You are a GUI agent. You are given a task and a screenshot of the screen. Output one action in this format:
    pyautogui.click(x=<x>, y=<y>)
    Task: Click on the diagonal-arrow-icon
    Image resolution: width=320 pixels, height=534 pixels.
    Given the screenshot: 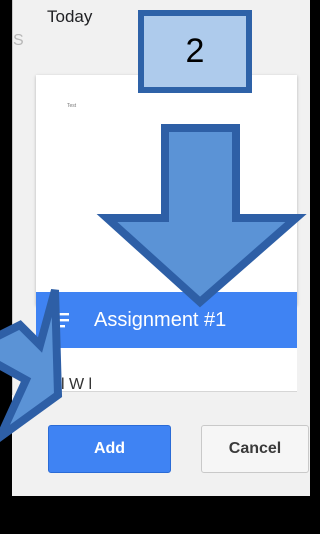 What is the action you would take?
    pyautogui.click(x=31, y=365)
    